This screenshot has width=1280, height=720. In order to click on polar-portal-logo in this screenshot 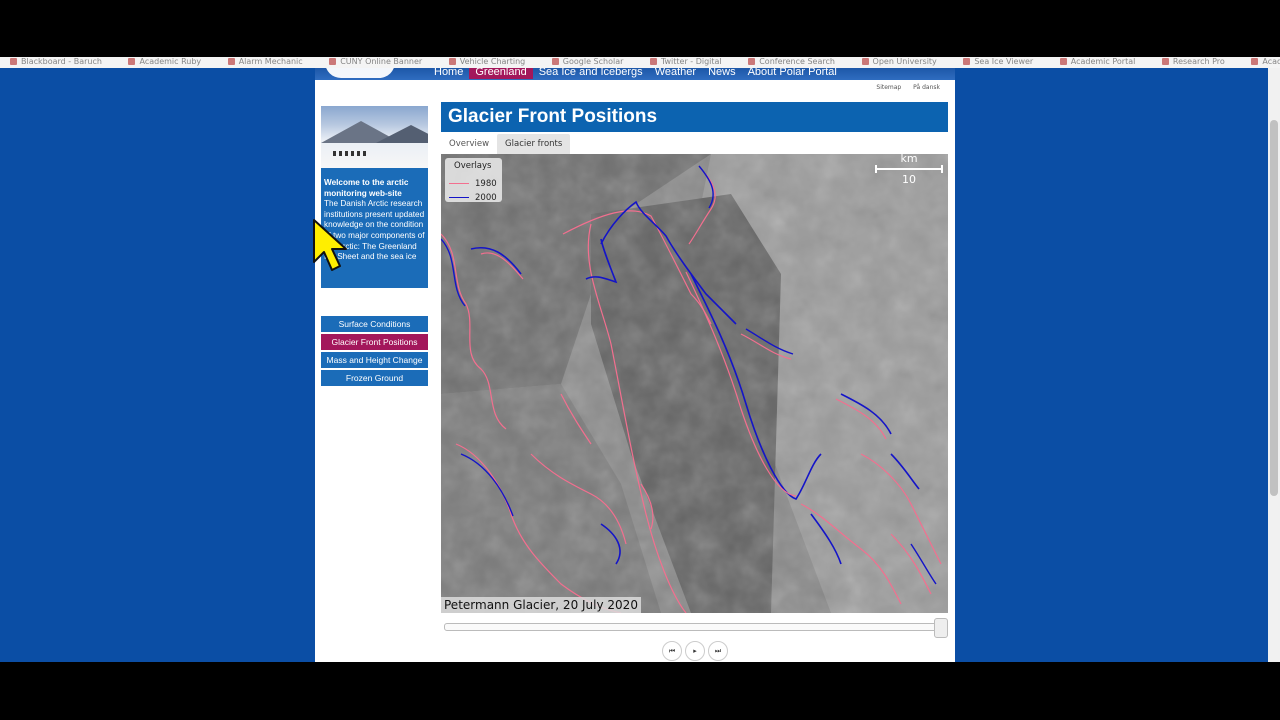, I will do `click(360, 73)`.